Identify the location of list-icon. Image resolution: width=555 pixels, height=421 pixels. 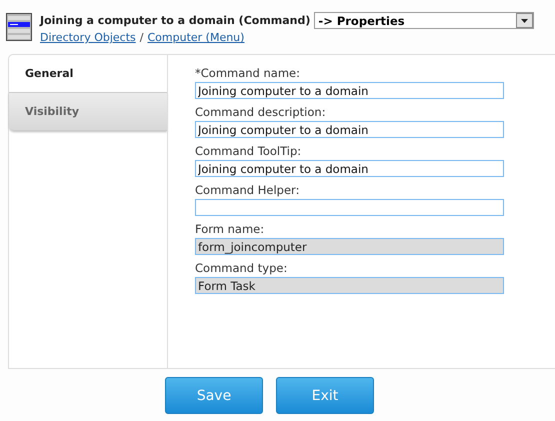
(19, 27).